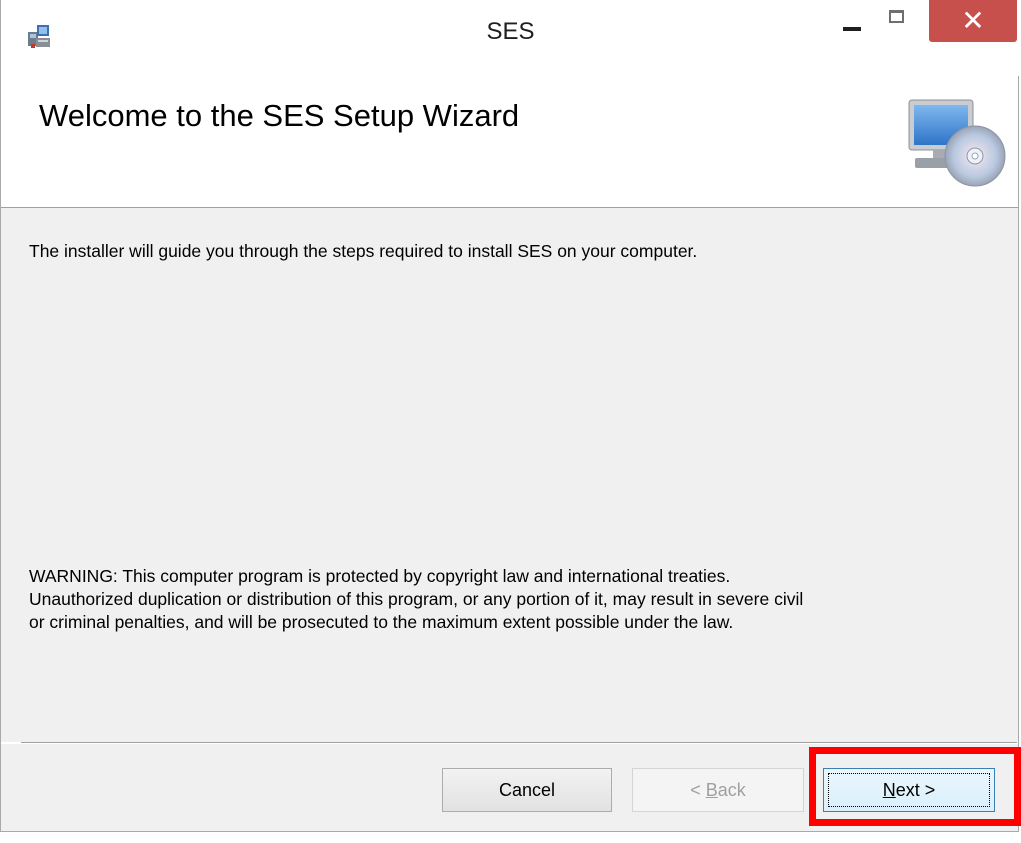 This screenshot has height=843, width=1021. I want to click on wizard-footer: Cancel < Back Next >, so click(509, 787).